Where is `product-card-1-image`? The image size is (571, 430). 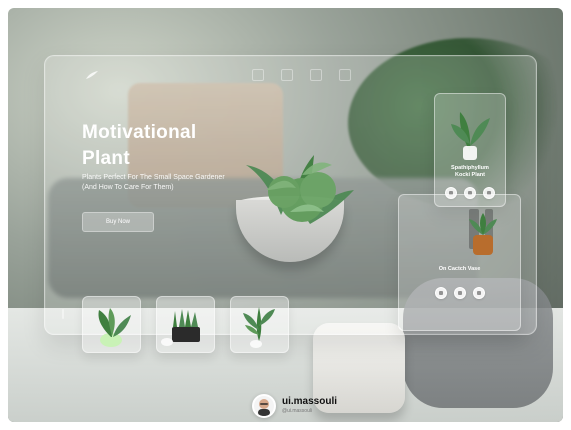 product-card-1-image is located at coordinates (470, 136).